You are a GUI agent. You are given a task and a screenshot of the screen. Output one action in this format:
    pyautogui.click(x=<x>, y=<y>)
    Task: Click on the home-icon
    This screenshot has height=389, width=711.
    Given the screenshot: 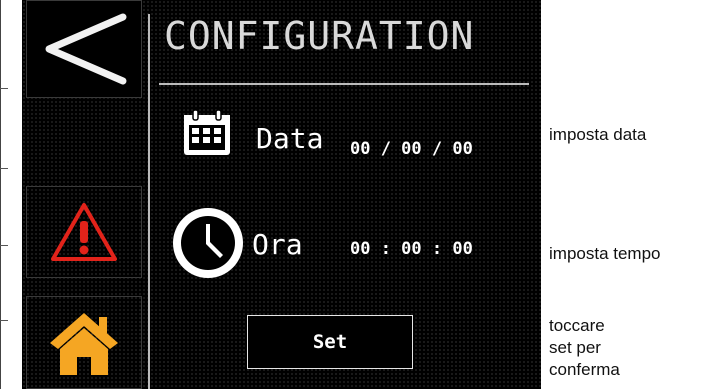 What is the action you would take?
    pyautogui.click(x=84, y=343)
    